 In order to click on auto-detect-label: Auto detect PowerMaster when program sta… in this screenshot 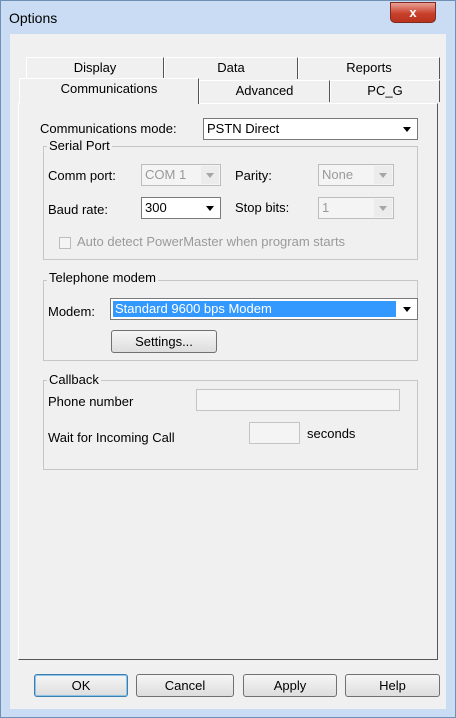, I will do `click(211, 241)`.